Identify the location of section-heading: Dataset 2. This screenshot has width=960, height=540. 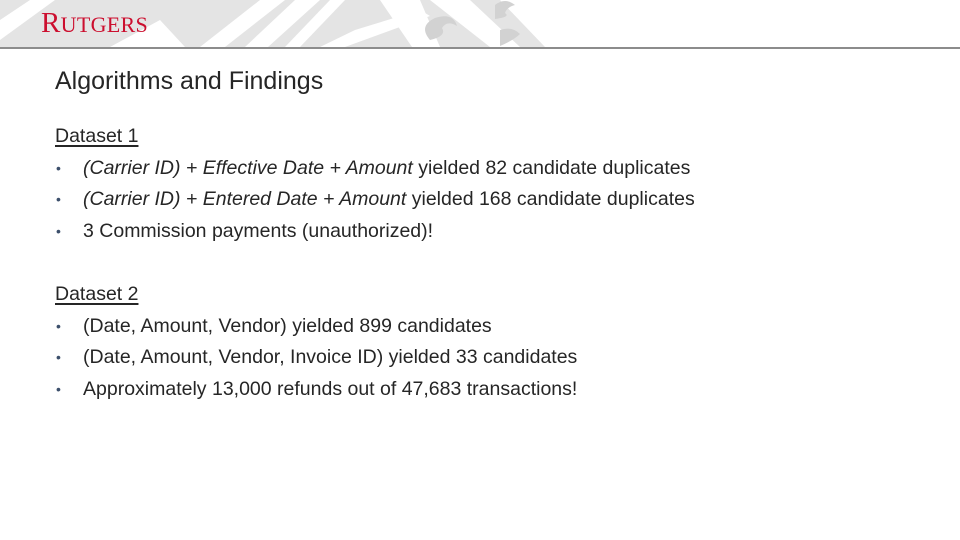
(97, 294).